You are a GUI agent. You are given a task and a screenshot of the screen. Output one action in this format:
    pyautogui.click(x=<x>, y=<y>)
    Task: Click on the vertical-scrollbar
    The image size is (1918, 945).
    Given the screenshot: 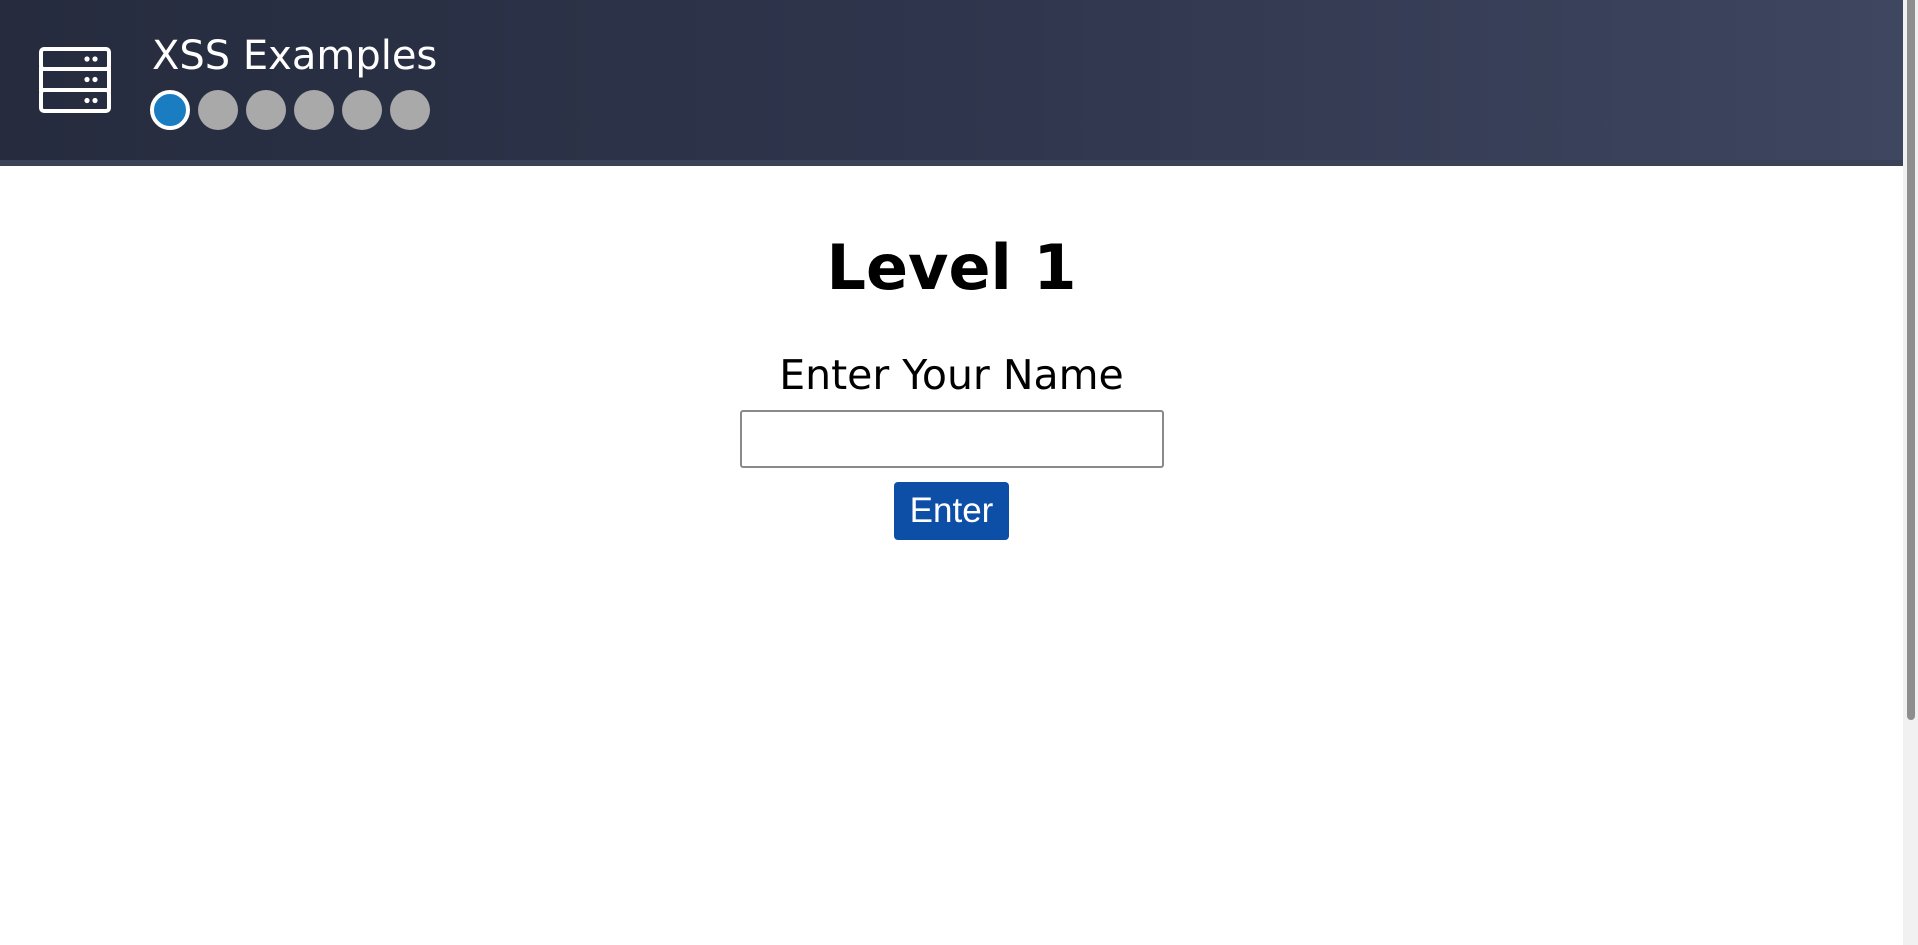 What is the action you would take?
    pyautogui.click(x=1910, y=472)
    